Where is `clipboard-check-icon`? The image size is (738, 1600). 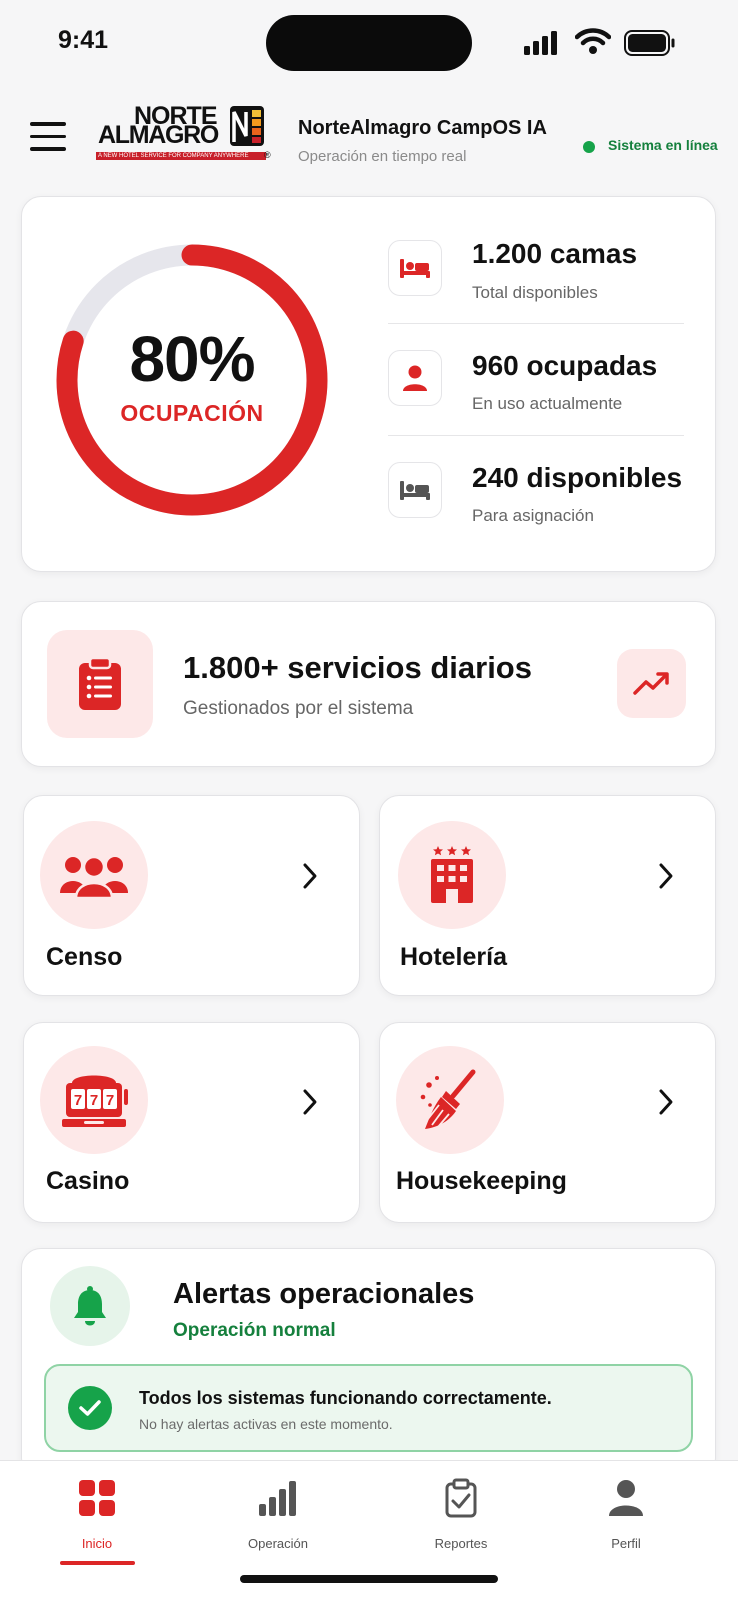
clipboard-check-icon is located at coordinates (461, 1498).